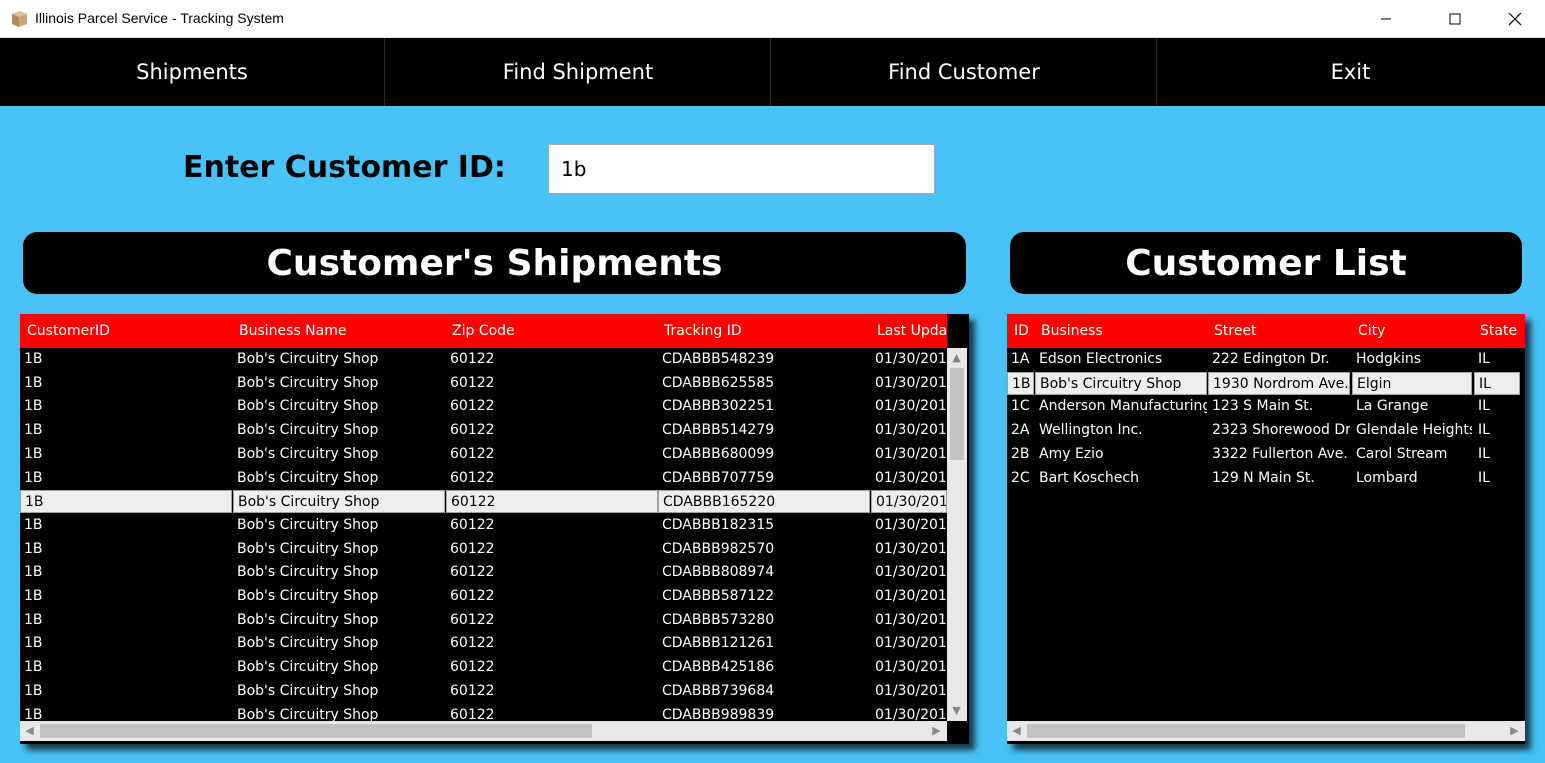 Image resolution: width=1545 pixels, height=763 pixels. Describe the element at coordinates (1387, 477) in the screenshot. I see `table-cell: Lombard` at that location.